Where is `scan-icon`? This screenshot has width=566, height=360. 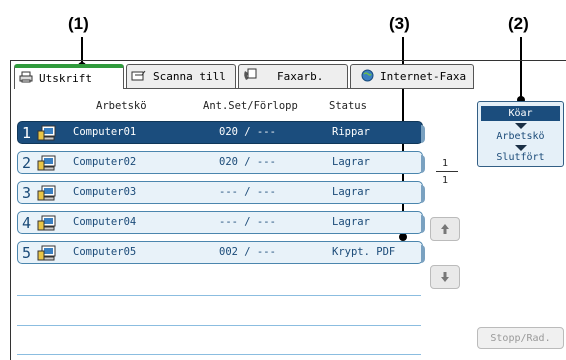
scan-icon is located at coordinates (139, 76).